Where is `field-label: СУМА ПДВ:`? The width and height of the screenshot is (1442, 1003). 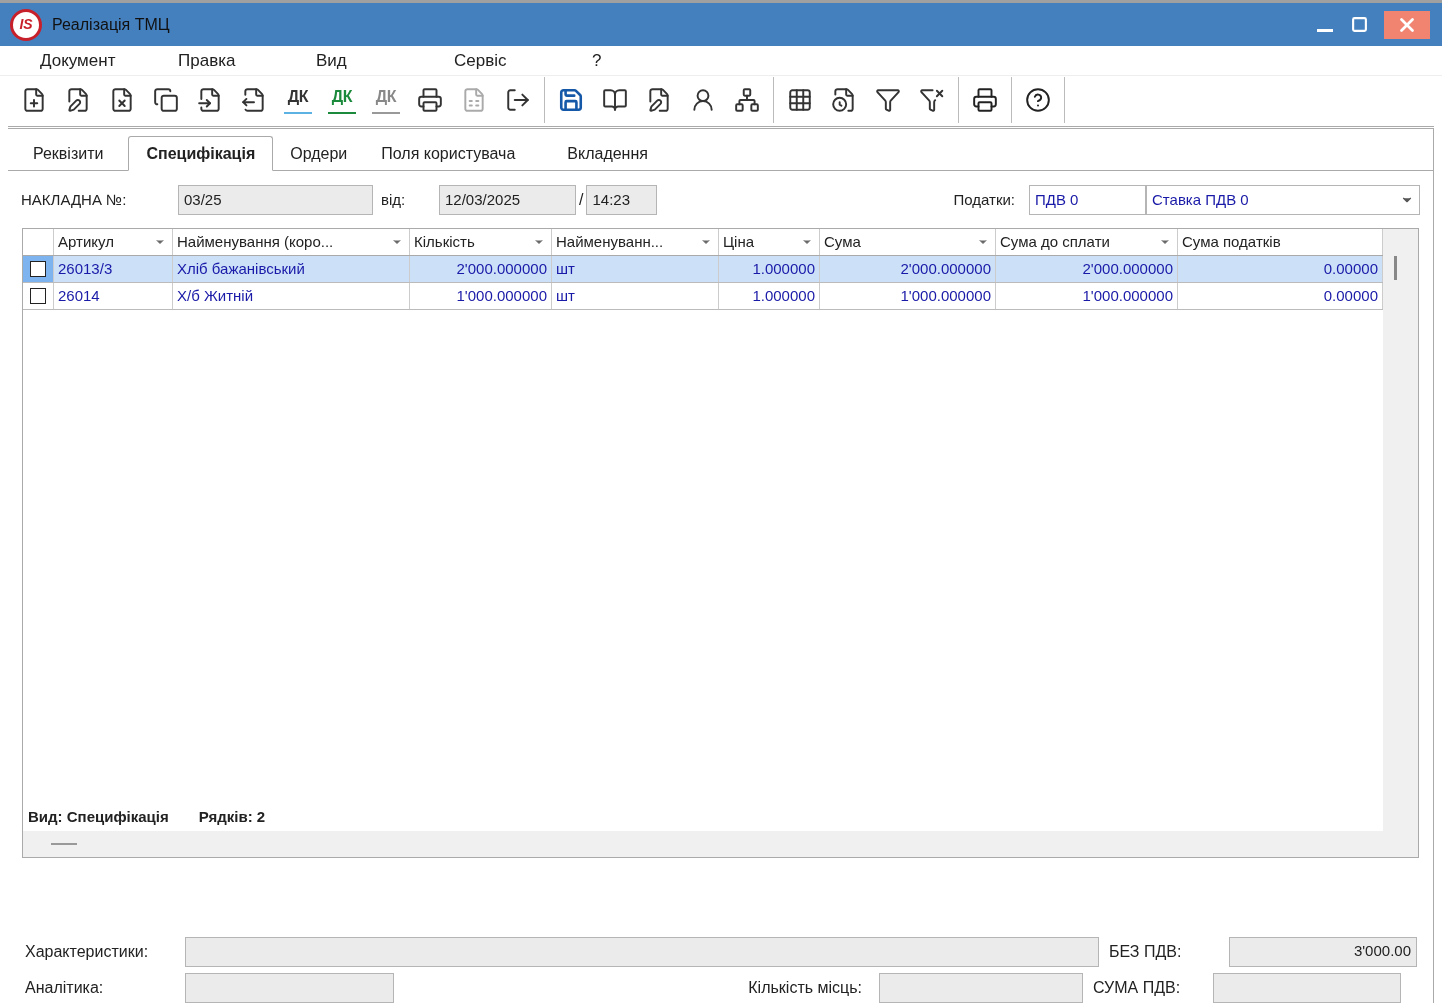
field-label: СУМА ПДВ: is located at coordinates (1137, 987).